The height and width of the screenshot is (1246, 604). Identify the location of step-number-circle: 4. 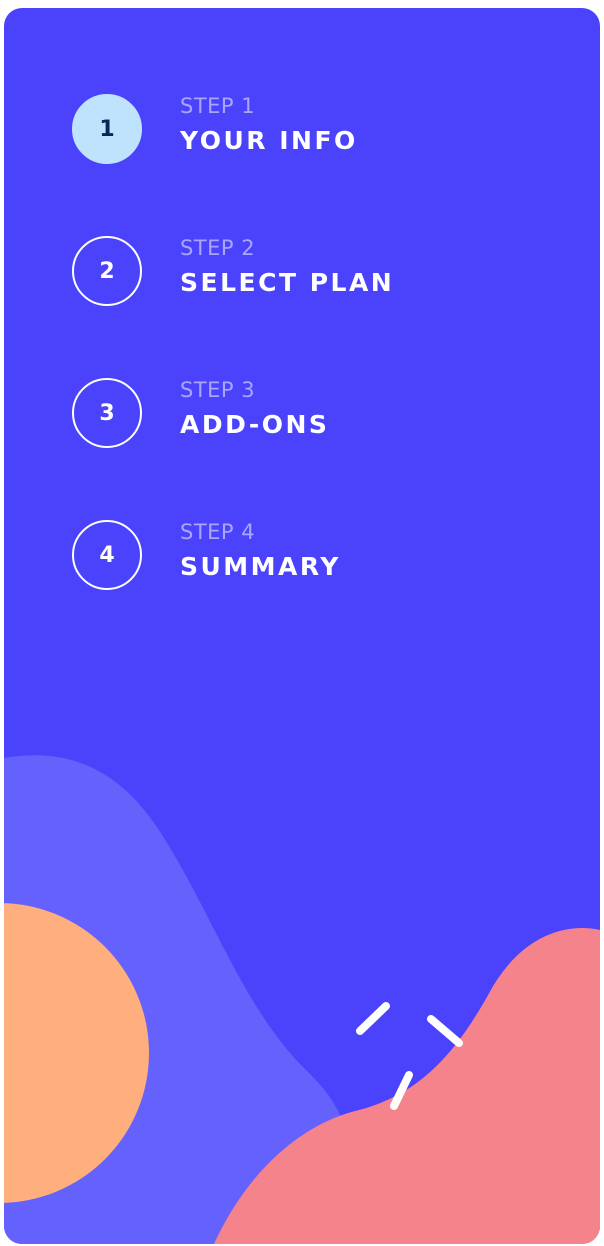
(107, 555).